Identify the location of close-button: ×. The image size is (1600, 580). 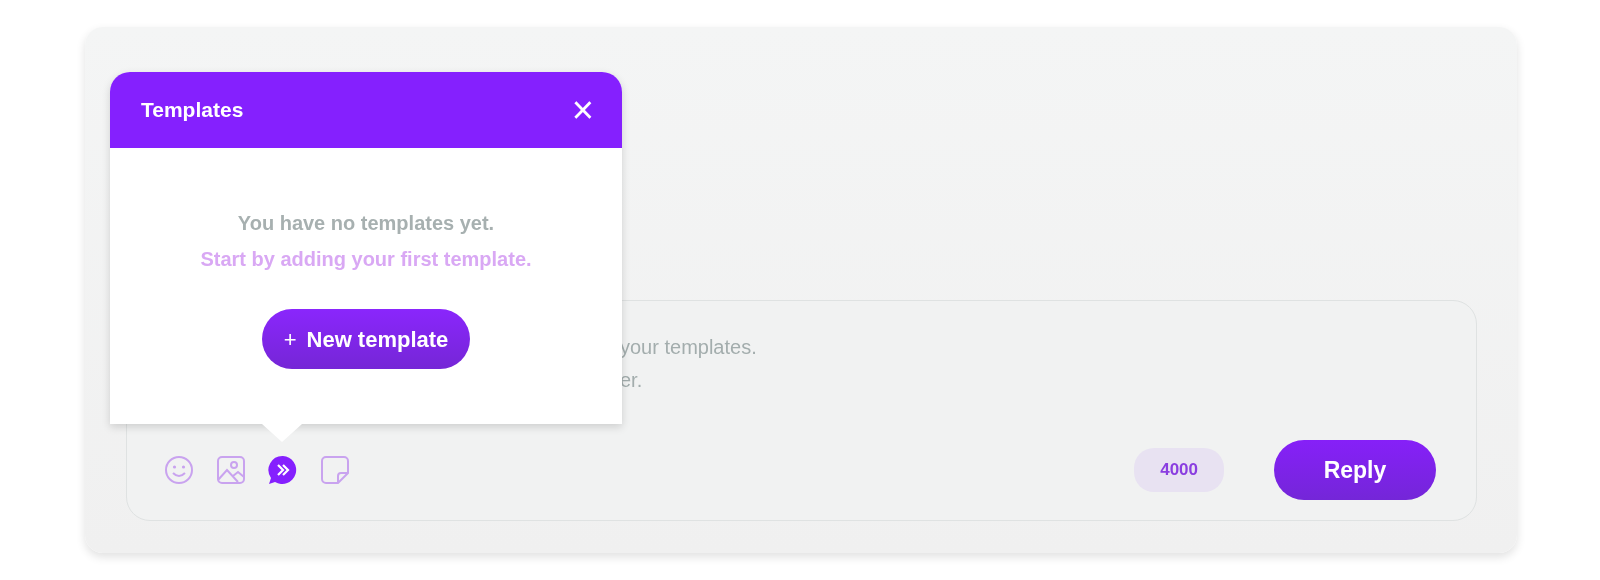
(582, 110).